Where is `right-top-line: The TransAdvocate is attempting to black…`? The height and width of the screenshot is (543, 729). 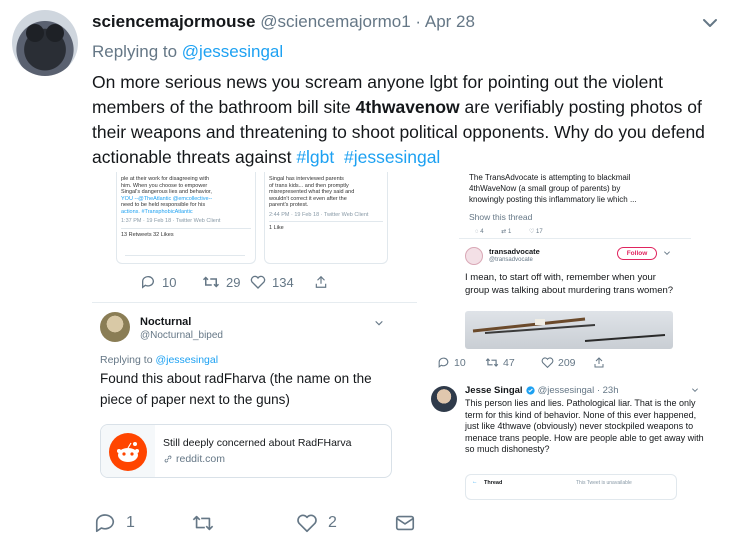
right-top-line: The TransAdvocate is attempting to black… is located at coordinates (550, 177).